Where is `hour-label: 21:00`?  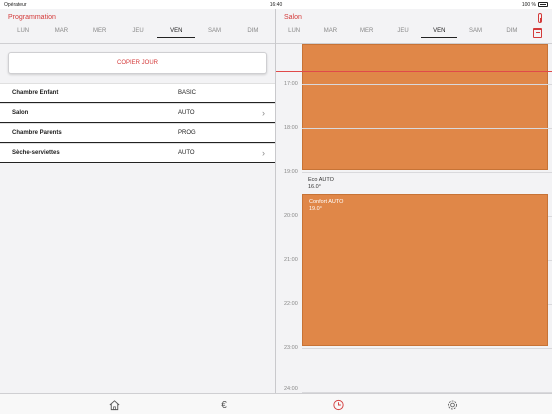 hour-label: 21:00 is located at coordinates (291, 260).